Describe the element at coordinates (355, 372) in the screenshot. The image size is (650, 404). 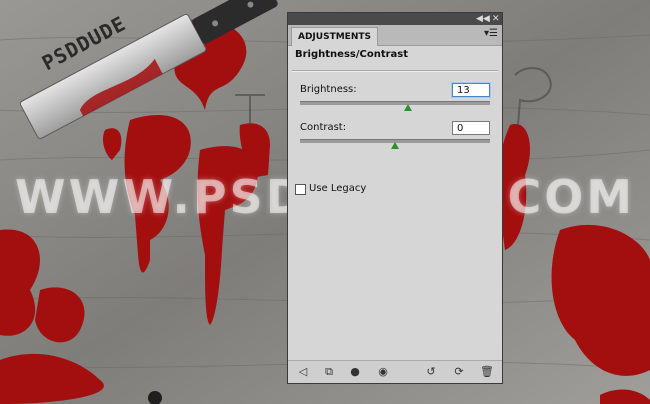
I see `clip-layer-icon: ●` at that location.